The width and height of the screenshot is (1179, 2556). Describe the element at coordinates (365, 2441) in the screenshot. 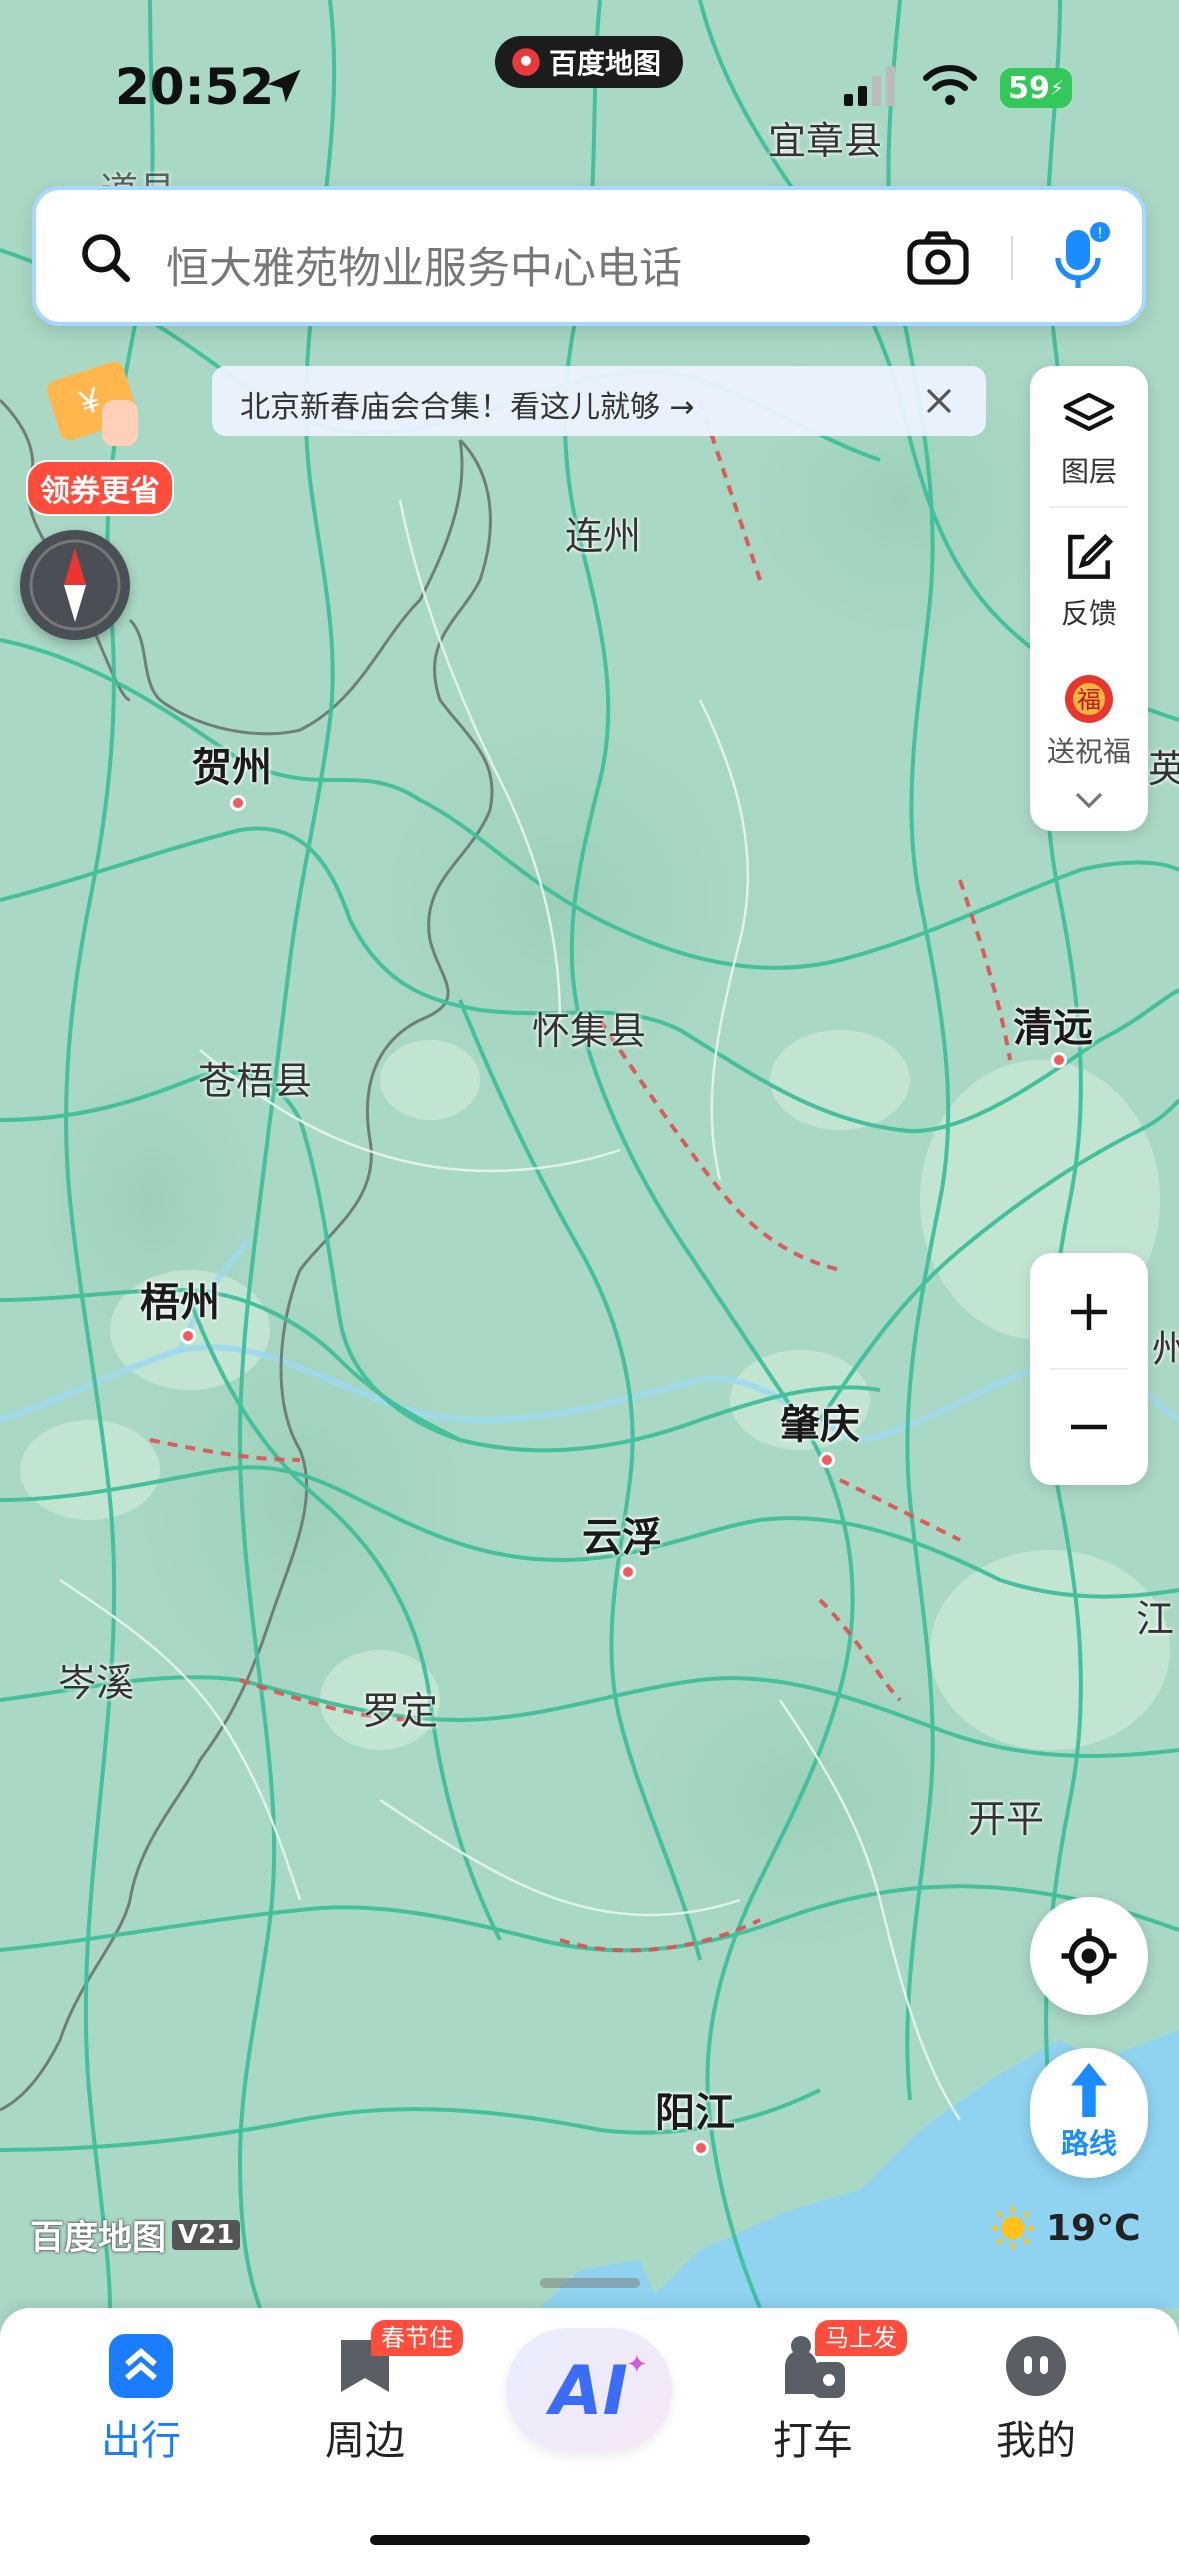

I see `tab-nearby-label: 周边` at that location.